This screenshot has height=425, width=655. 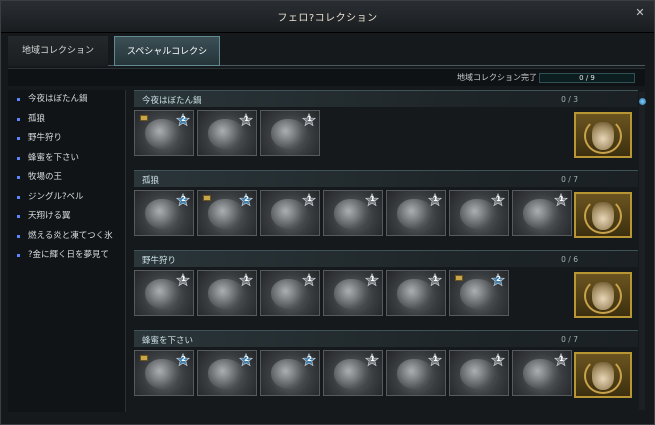 I want to click on group-header: 今夜はぼたん鍋 0 / 3, so click(x=386, y=98).